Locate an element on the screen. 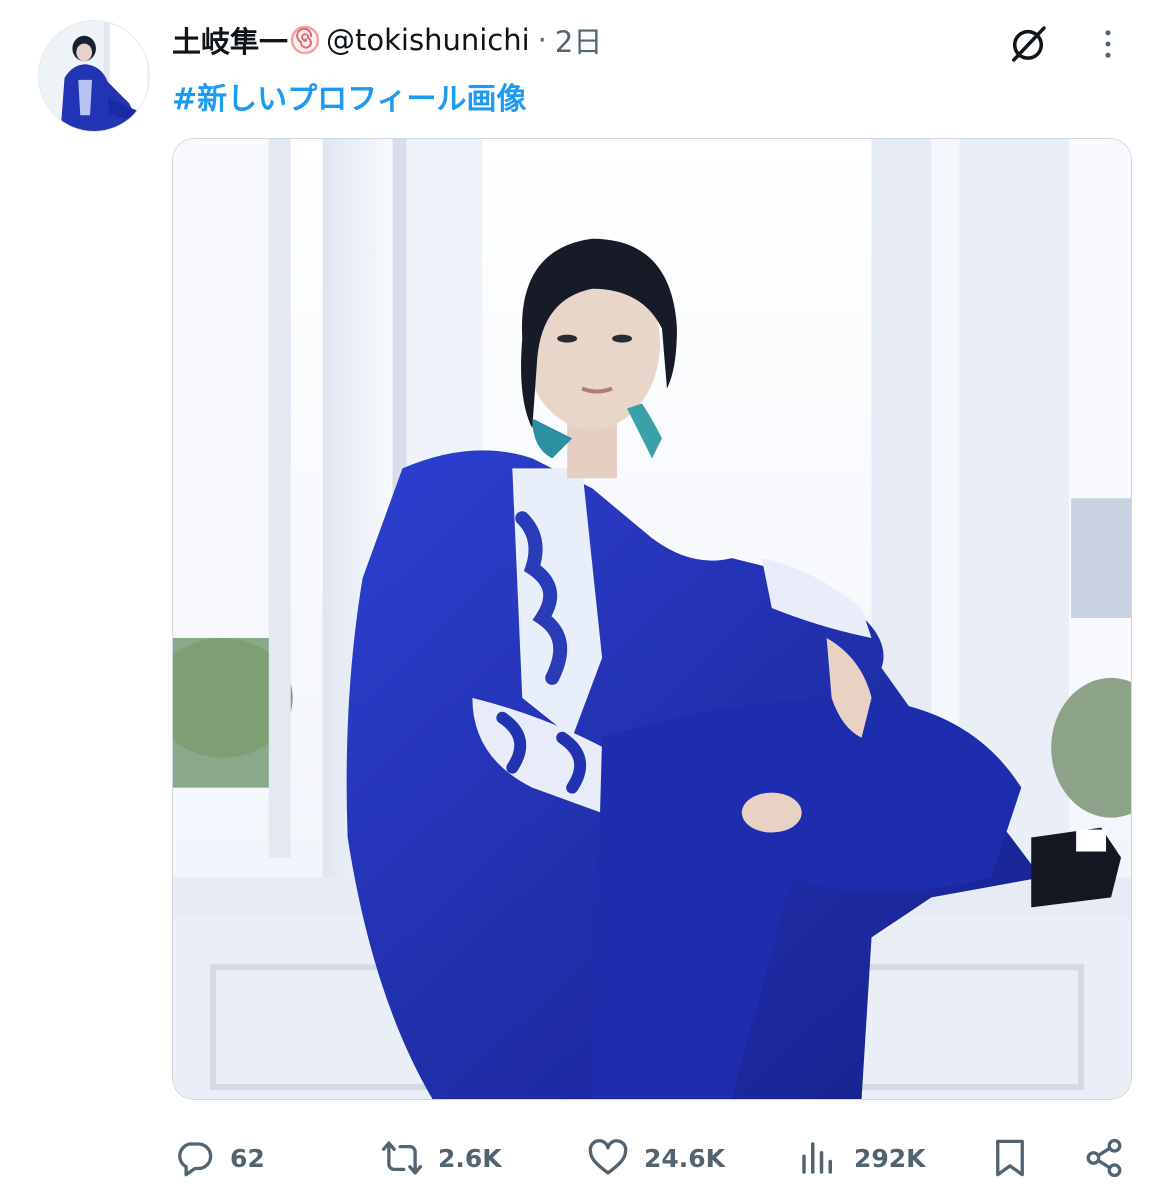 The image size is (1167, 1200). avatar is located at coordinates (94, 76).